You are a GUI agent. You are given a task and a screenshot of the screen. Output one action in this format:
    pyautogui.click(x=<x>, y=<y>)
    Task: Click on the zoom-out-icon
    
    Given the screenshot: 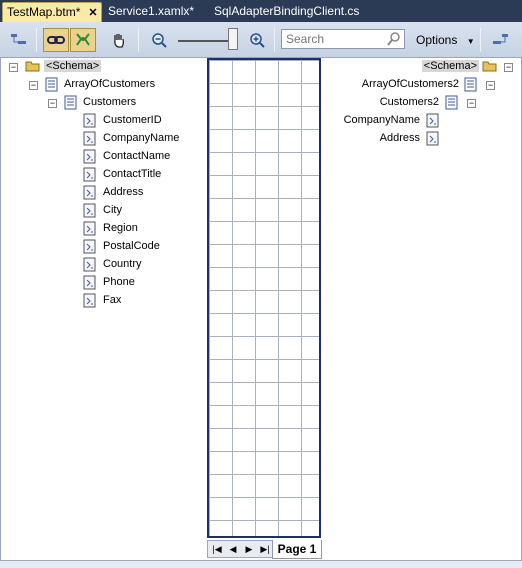 What is the action you would take?
    pyautogui.click(x=159, y=40)
    